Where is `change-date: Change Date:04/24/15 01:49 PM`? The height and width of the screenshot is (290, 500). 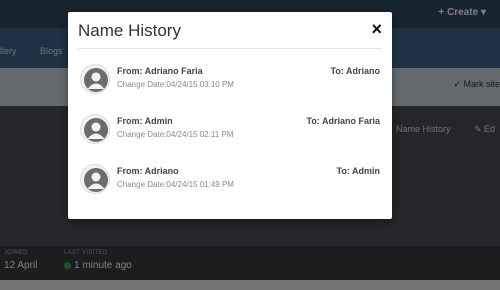
change-date: Change Date:04/24/15 01:49 PM is located at coordinates (175, 184).